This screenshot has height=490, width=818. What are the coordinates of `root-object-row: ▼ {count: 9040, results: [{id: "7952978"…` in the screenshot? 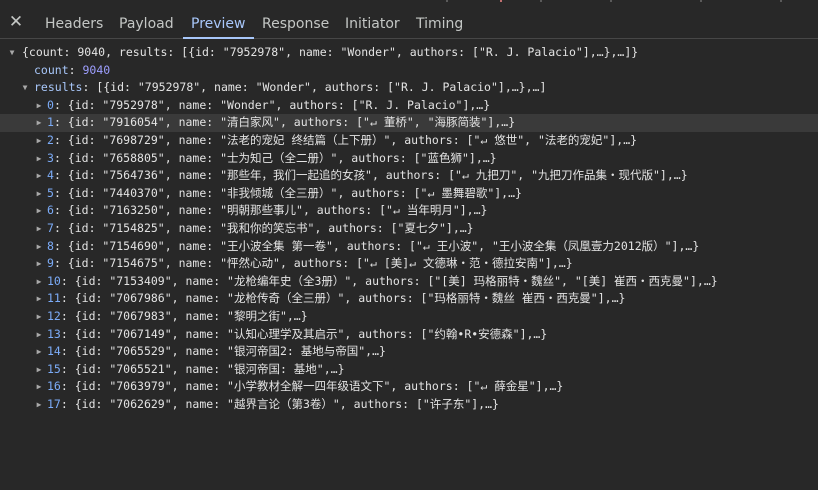 It's located at (409, 53).